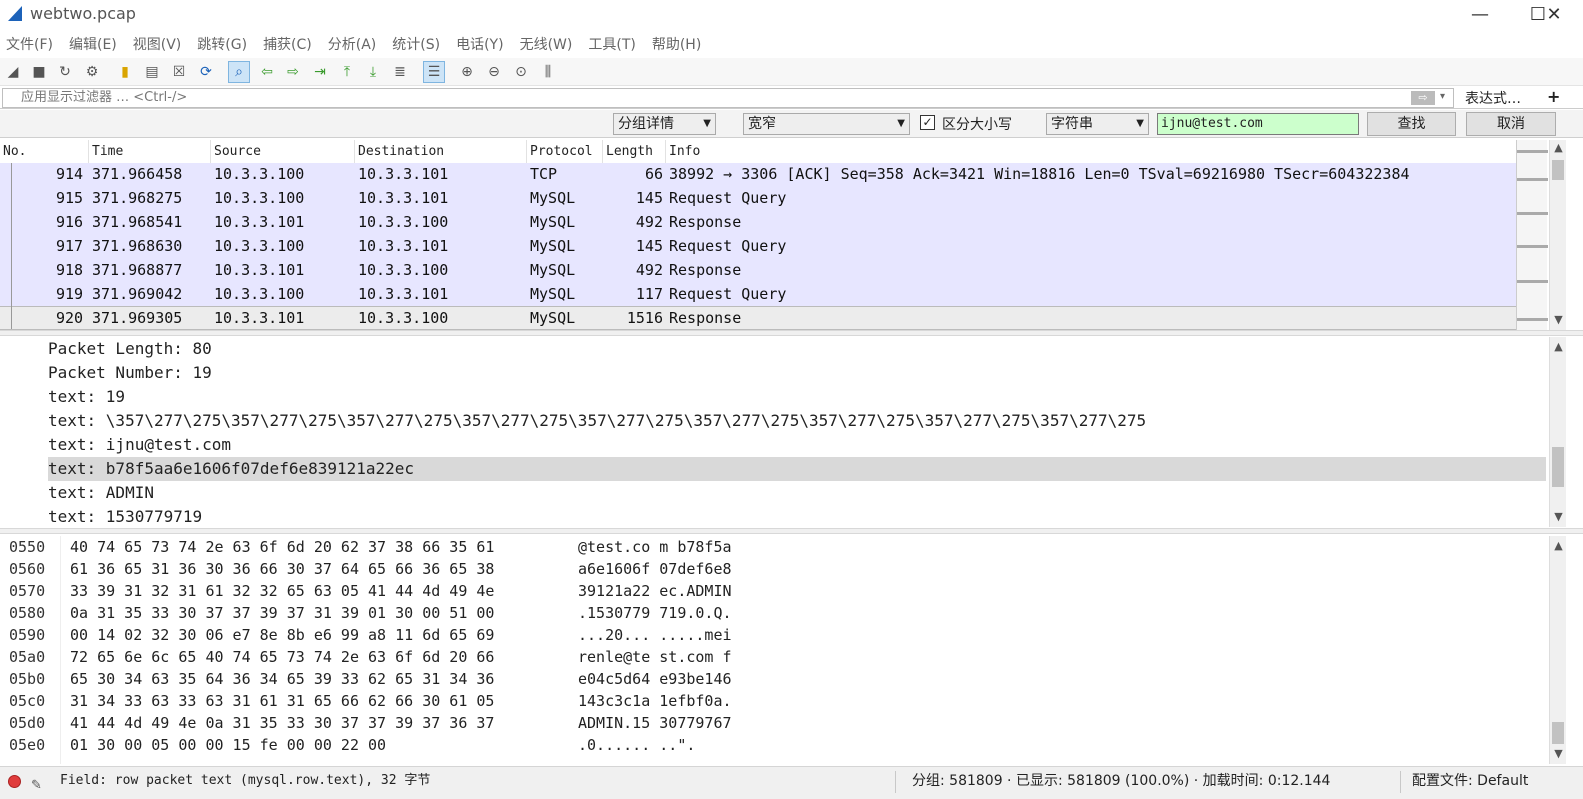 This screenshot has height=799, width=1583. Describe the element at coordinates (27, 613) in the screenshot. I see `byte-offset: 0580` at that location.